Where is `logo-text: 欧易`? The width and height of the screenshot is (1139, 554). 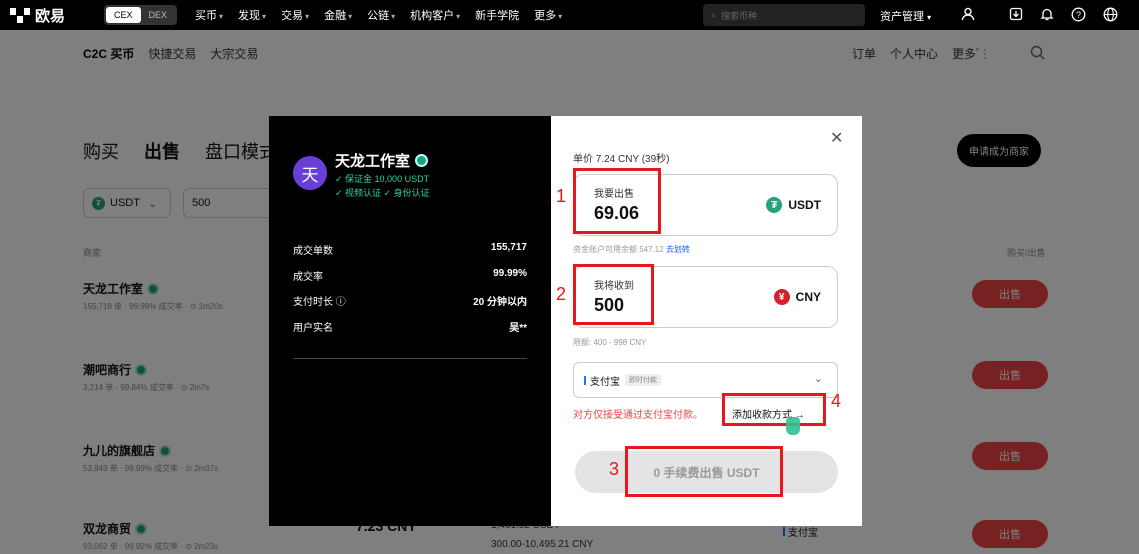
logo-text: 欧易 is located at coordinates (50, 16).